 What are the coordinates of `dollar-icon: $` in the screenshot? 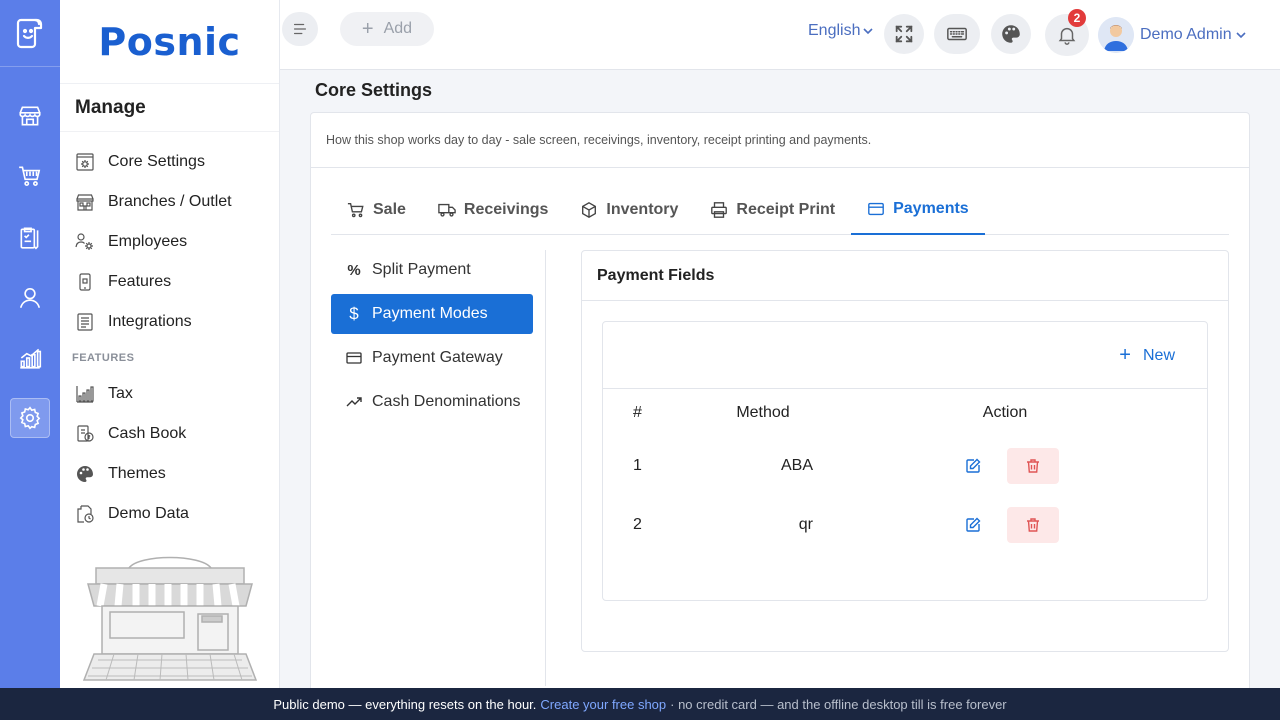 It's located at (354, 313).